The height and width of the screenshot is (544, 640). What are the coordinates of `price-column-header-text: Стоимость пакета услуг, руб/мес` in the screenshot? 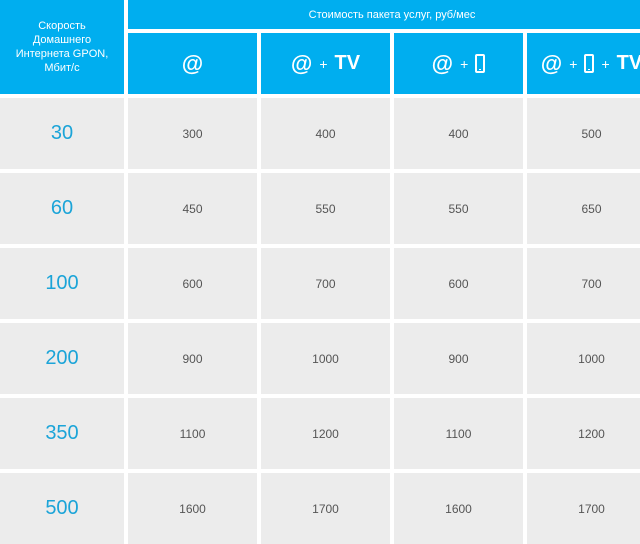 It's located at (392, 14).